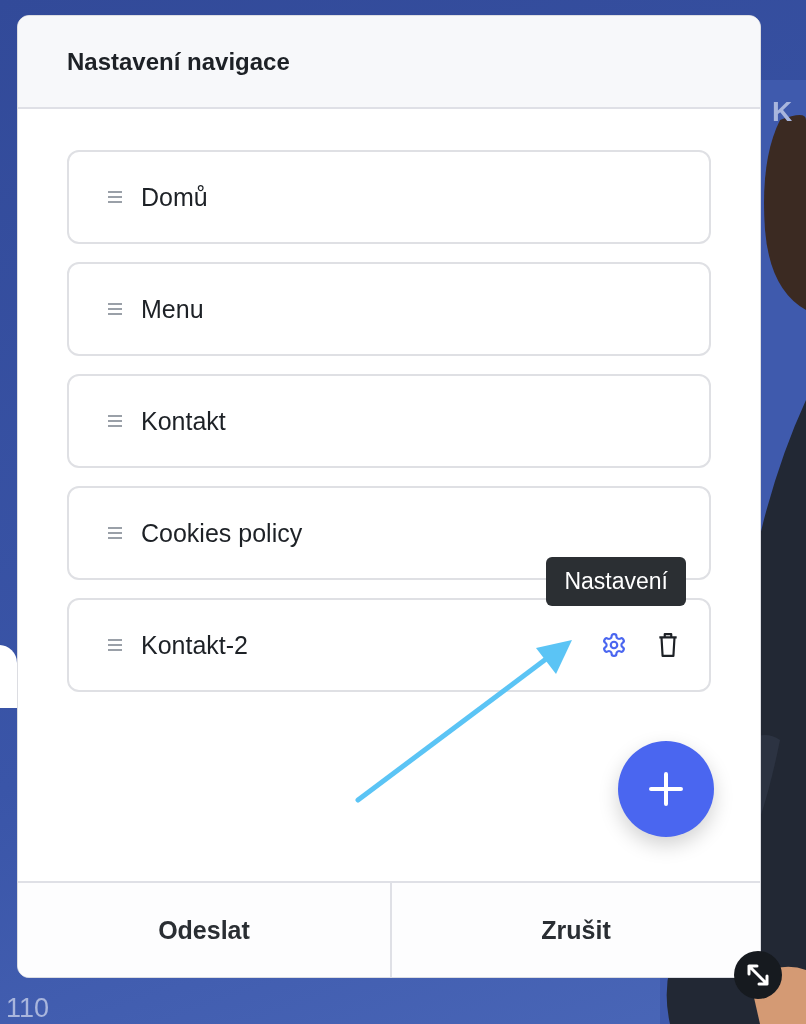 The width and height of the screenshot is (806, 1024). I want to click on background-text: 110, so click(28, 1008).